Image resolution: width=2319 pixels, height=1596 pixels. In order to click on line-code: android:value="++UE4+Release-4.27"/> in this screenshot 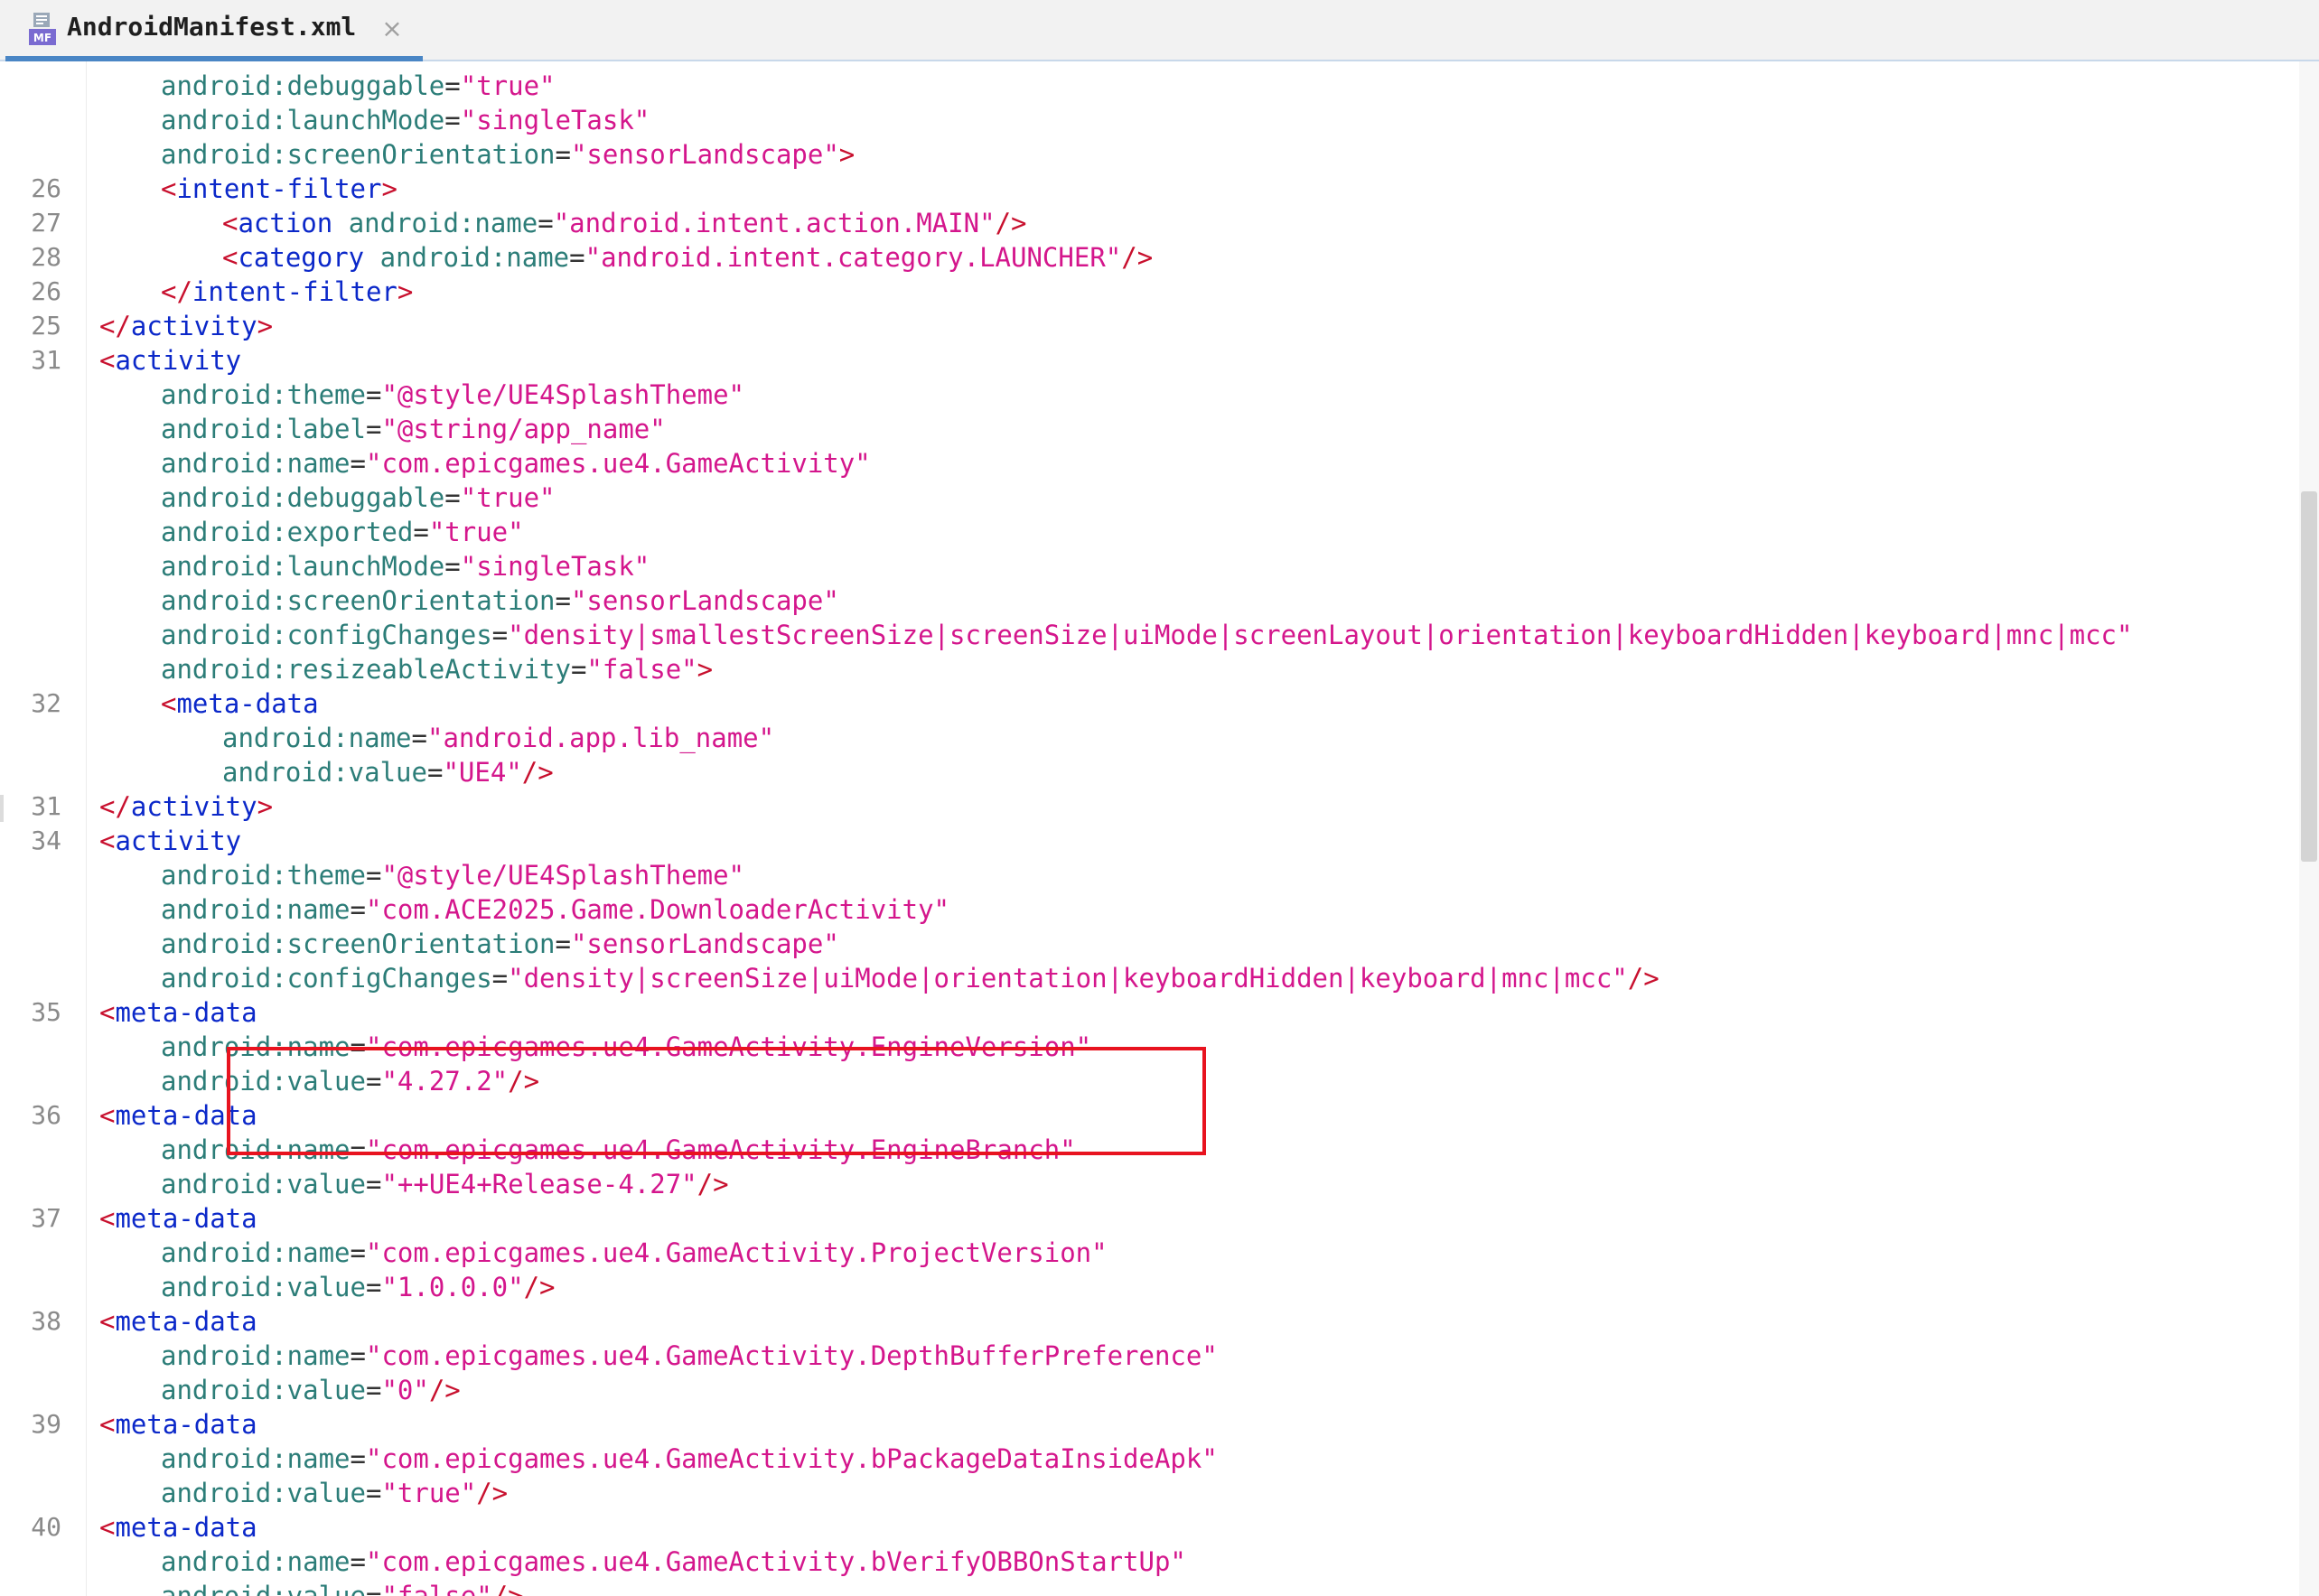, I will do `click(445, 1184)`.